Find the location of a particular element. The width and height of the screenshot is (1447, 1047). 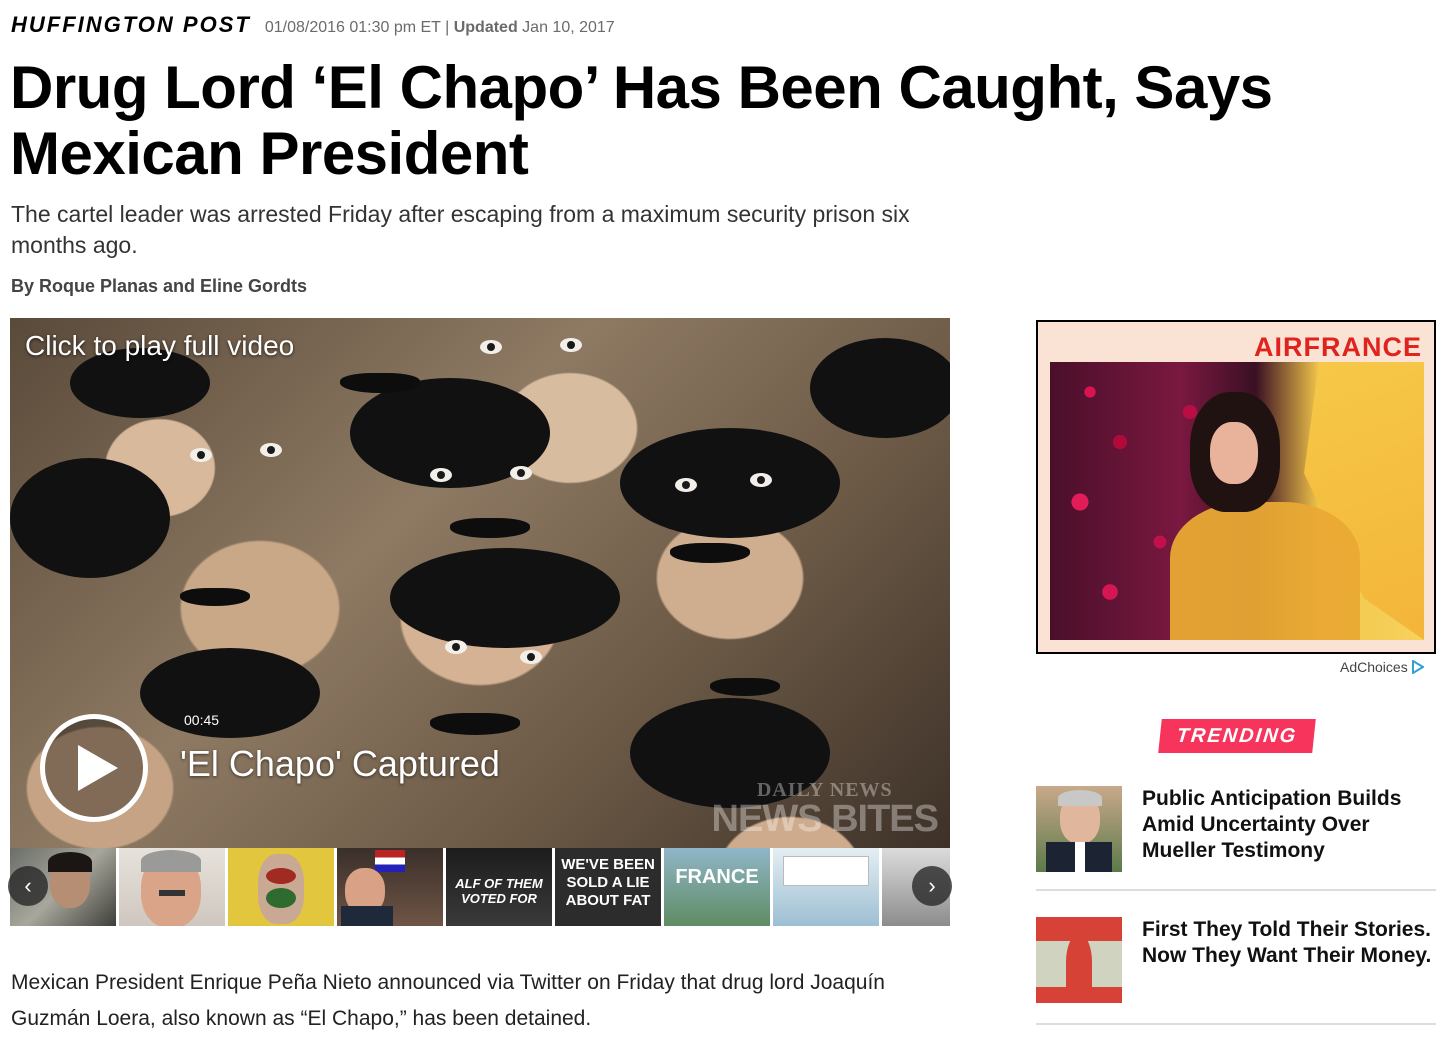

publish-date: 01/08/2016 01:30 pm ET | is located at coordinates (357, 27).